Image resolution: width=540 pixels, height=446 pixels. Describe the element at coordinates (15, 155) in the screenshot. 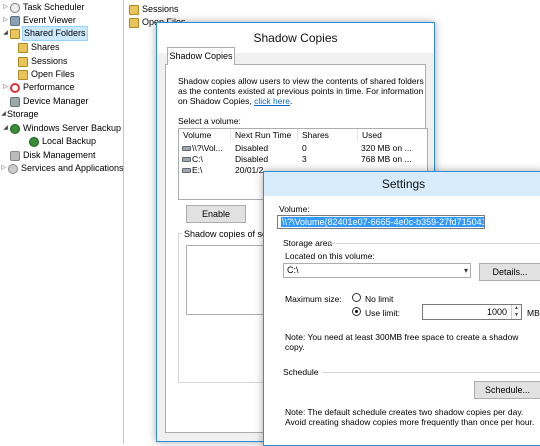

I see `disk-icon` at that location.